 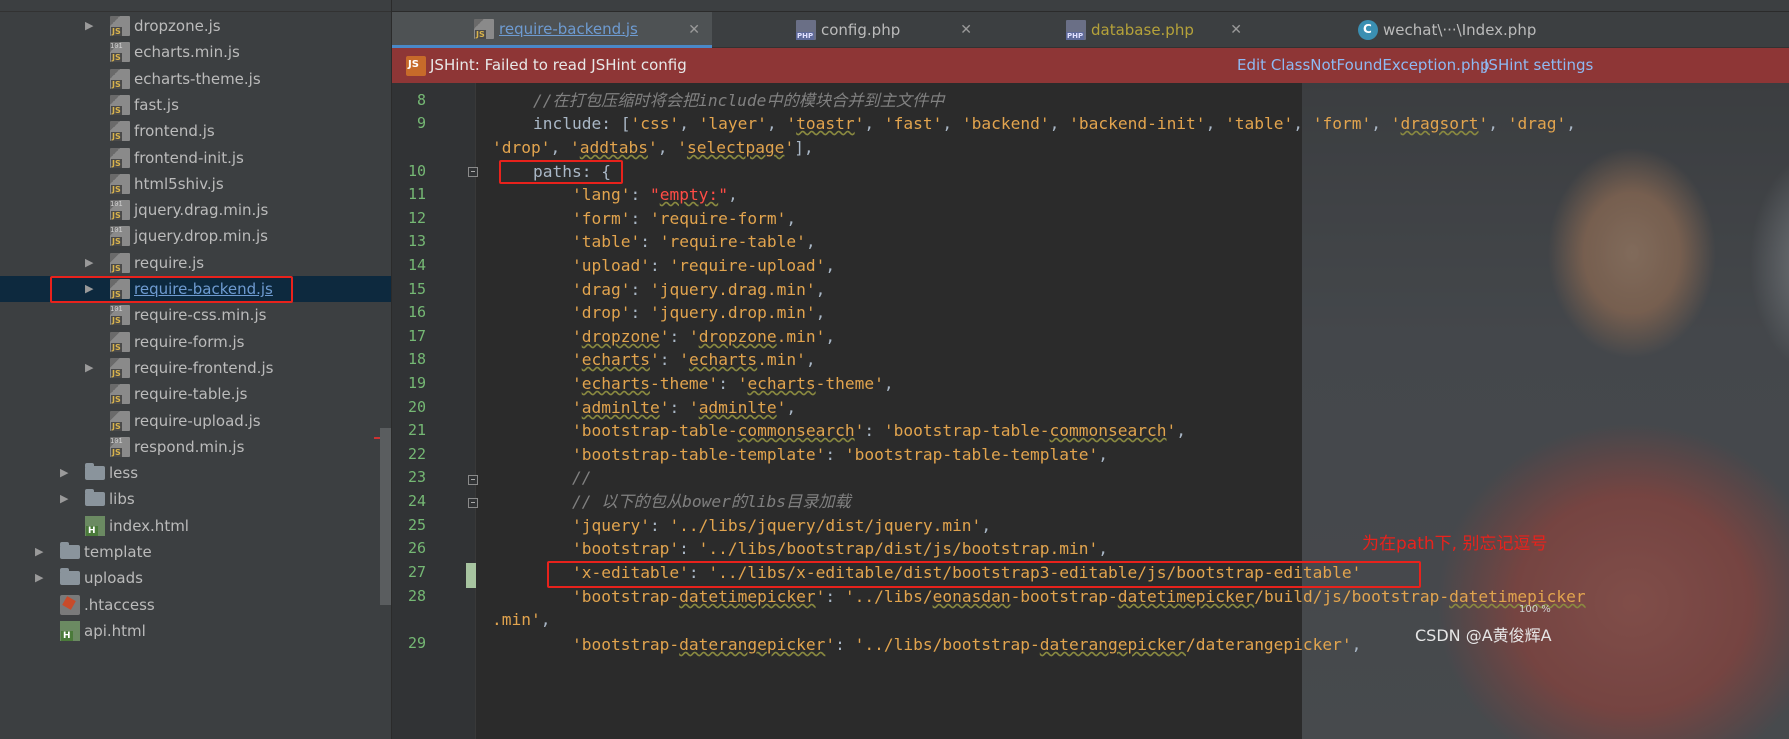 What do you see at coordinates (1483, 635) in the screenshot?
I see `watermark: CSDN @A黄俊辉A` at bounding box center [1483, 635].